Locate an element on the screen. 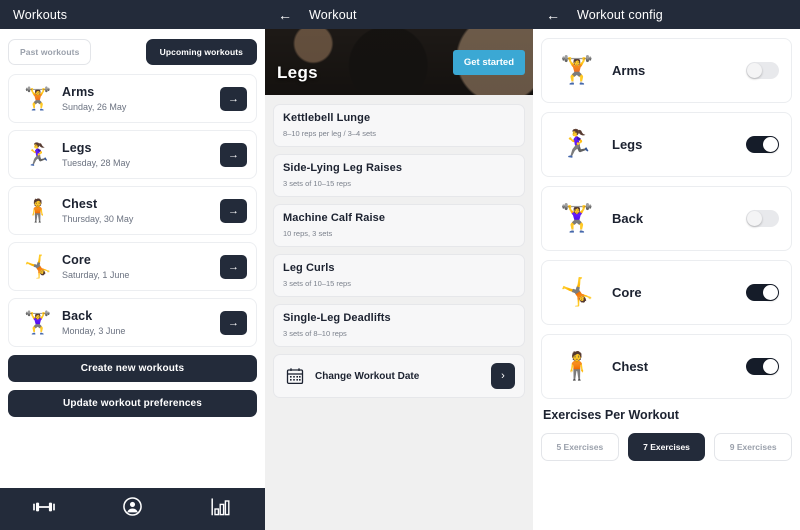 The height and width of the screenshot is (530, 800). option-9-exercises: 9 Exercises is located at coordinates (753, 447).